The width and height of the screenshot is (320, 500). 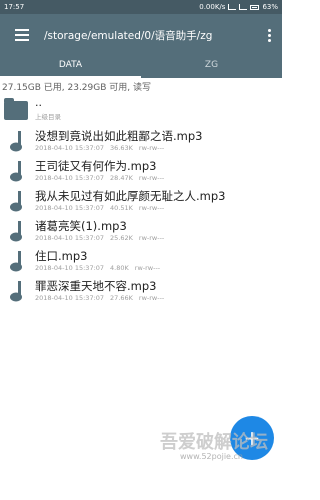 I want to click on file-meta: 2018-04-10 15:37:07 25.62K rw-rw---, so click(x=102, y=238).